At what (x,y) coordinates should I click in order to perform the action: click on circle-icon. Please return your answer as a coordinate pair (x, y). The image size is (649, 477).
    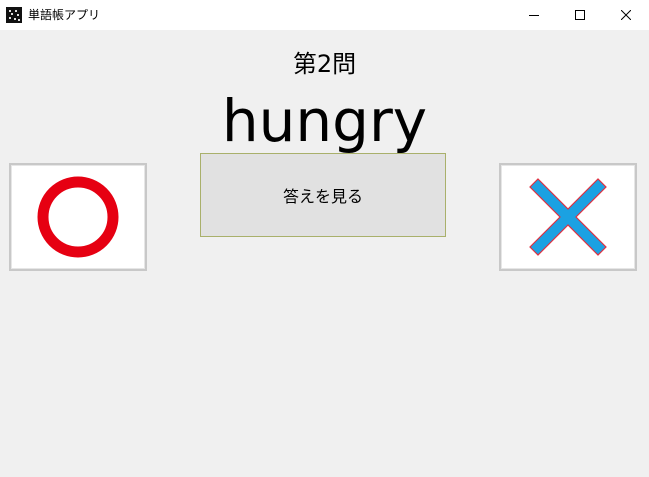
    Looking at the image, I should click on (78, 217).